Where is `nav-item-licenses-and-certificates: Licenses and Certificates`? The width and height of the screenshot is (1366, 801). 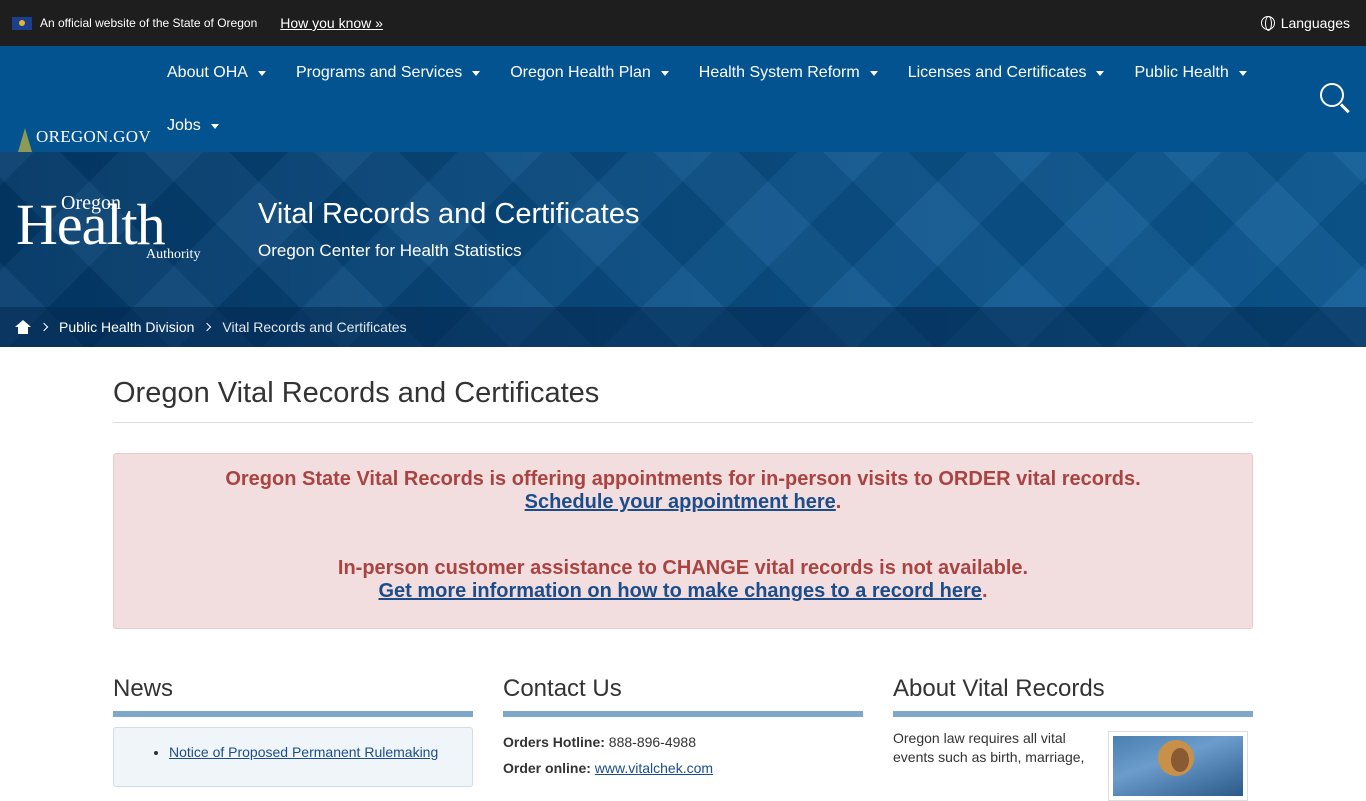
nav-item-licenses-and-certificates: Licenses and Certificates is located at coordinates (1006, 72).